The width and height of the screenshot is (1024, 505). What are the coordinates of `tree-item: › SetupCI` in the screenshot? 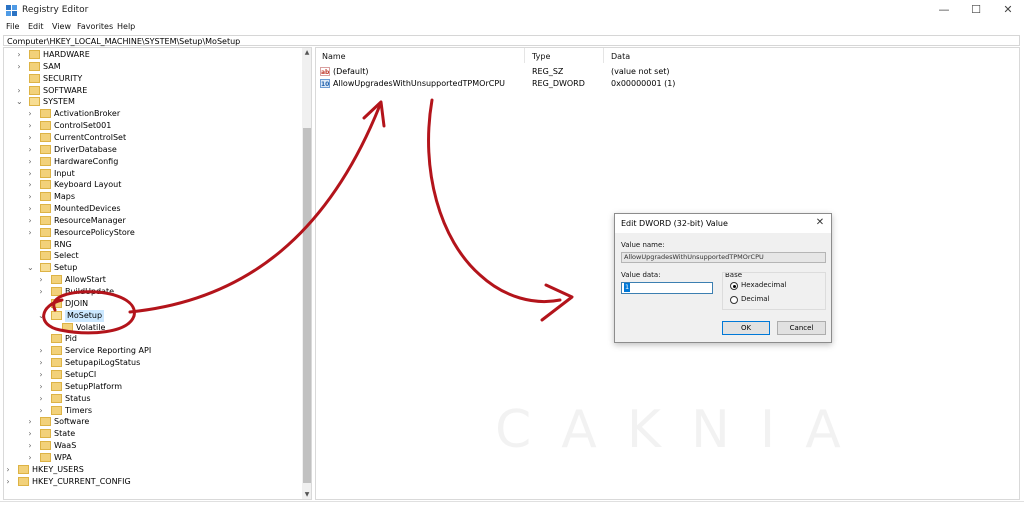 It's located at (151, 375).